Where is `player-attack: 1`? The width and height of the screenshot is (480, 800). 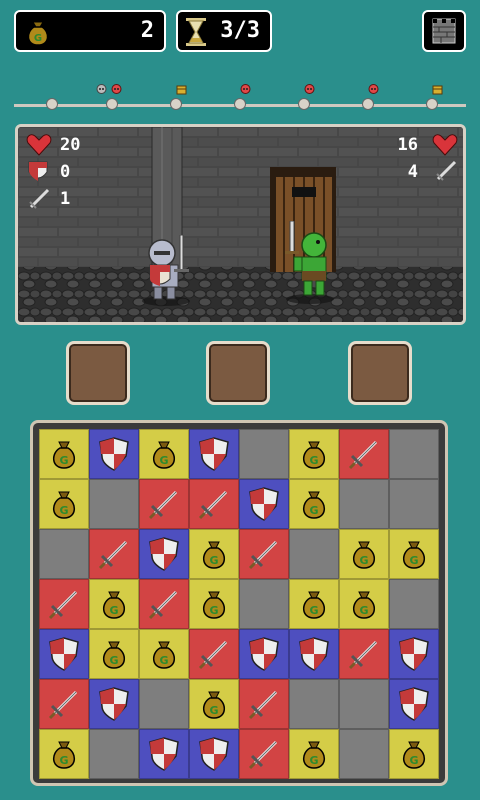
player-attack: 1 is located at coordinates (65, 199).